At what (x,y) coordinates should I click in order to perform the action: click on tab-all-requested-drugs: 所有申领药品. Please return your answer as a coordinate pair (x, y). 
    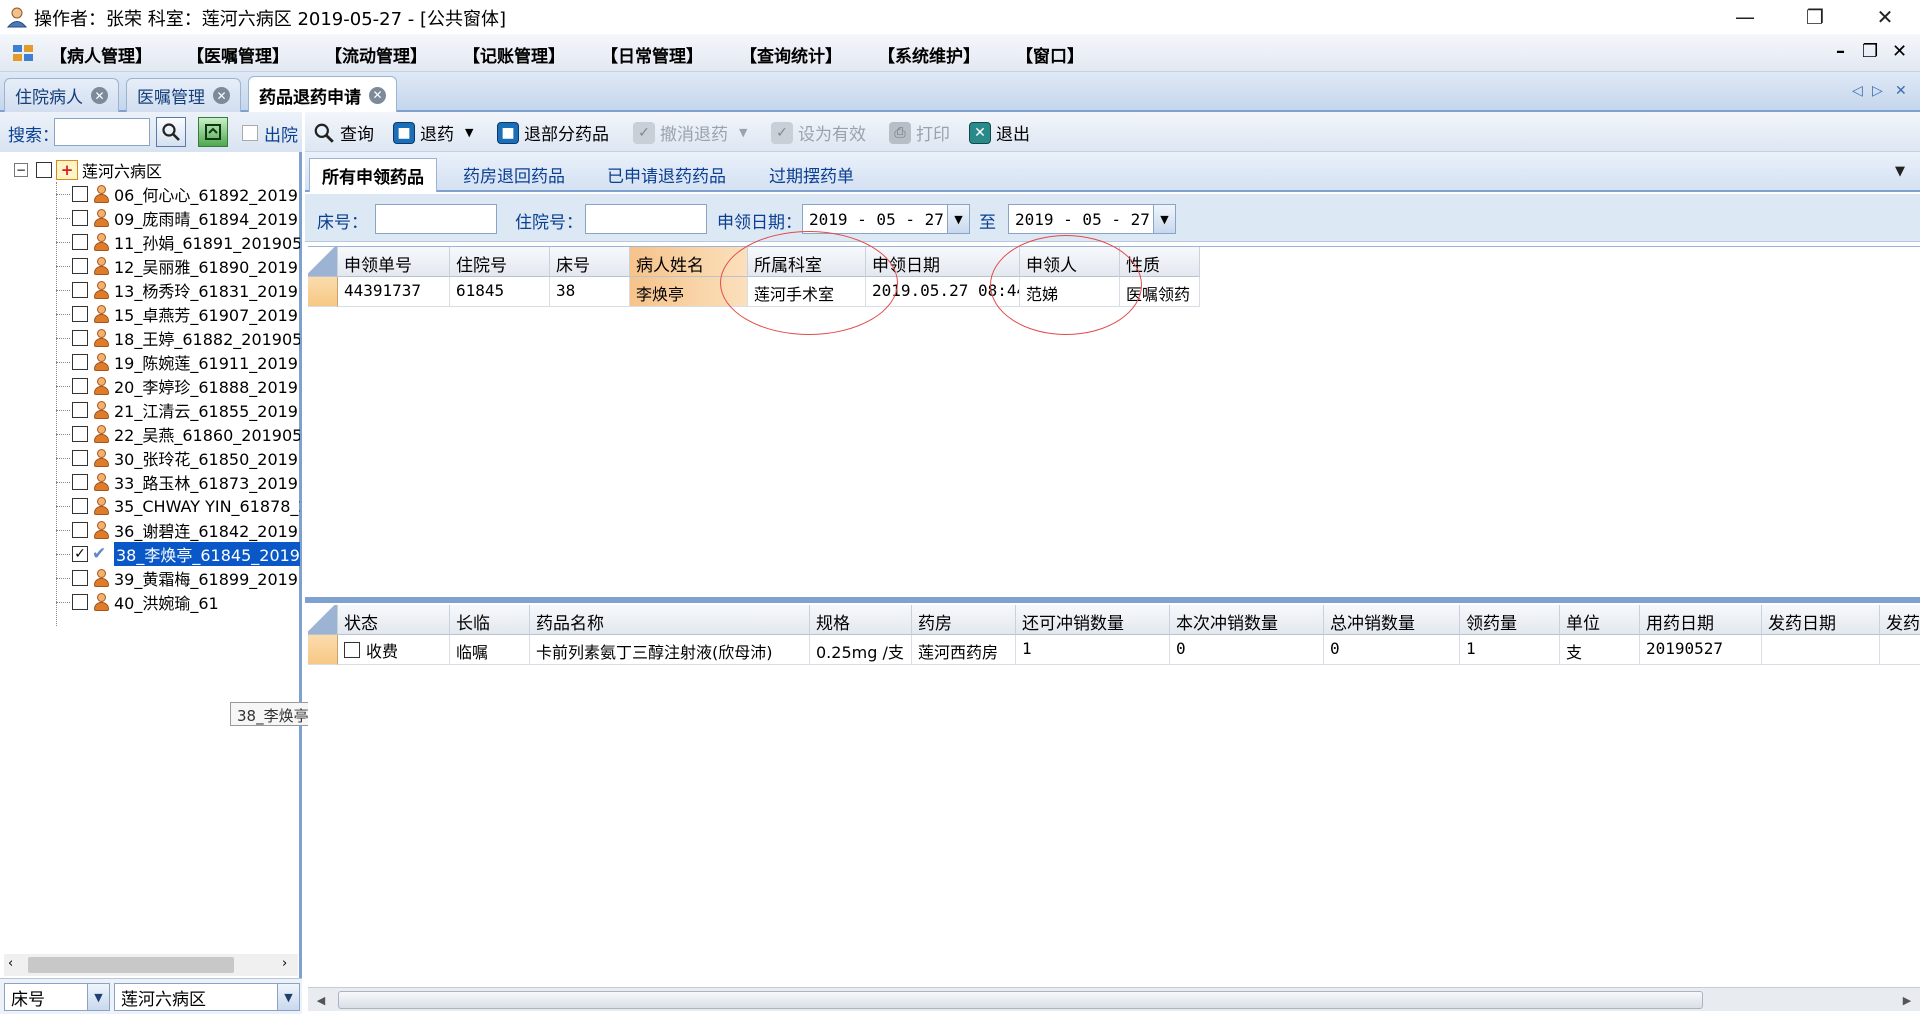
    Looking at the image, I should click on (373, 175).